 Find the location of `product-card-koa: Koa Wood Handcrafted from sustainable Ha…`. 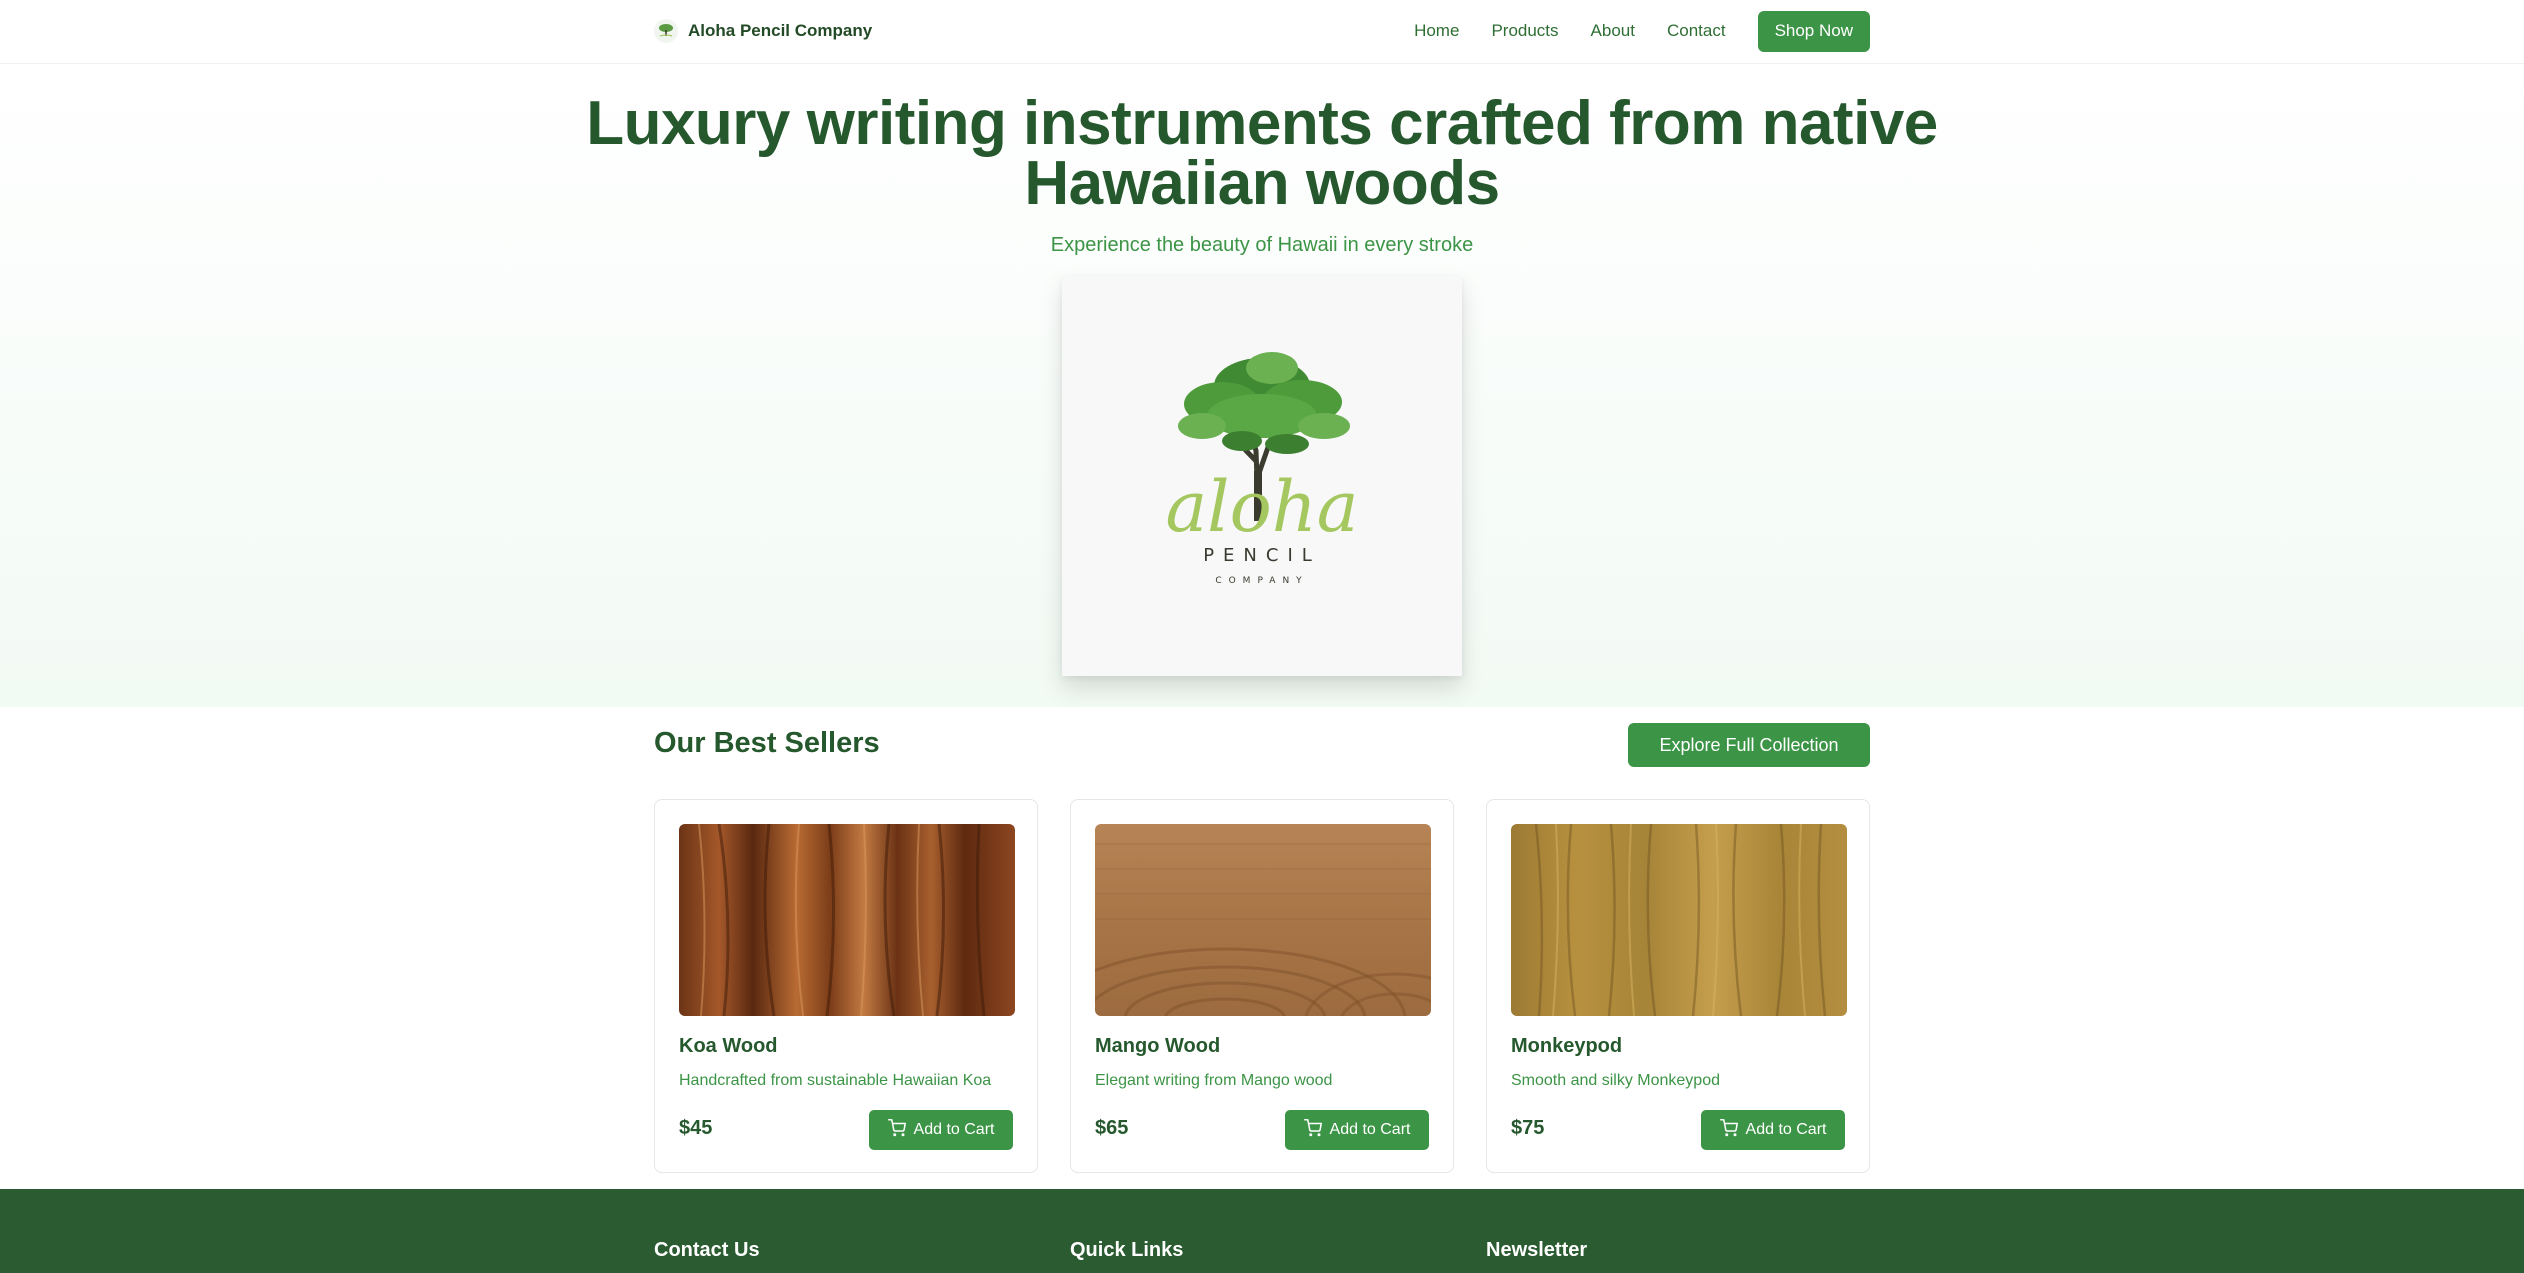

product-card-koa: Koa Wood Handcrafted from sustainable Ha… is located at coordinates (846, 986).